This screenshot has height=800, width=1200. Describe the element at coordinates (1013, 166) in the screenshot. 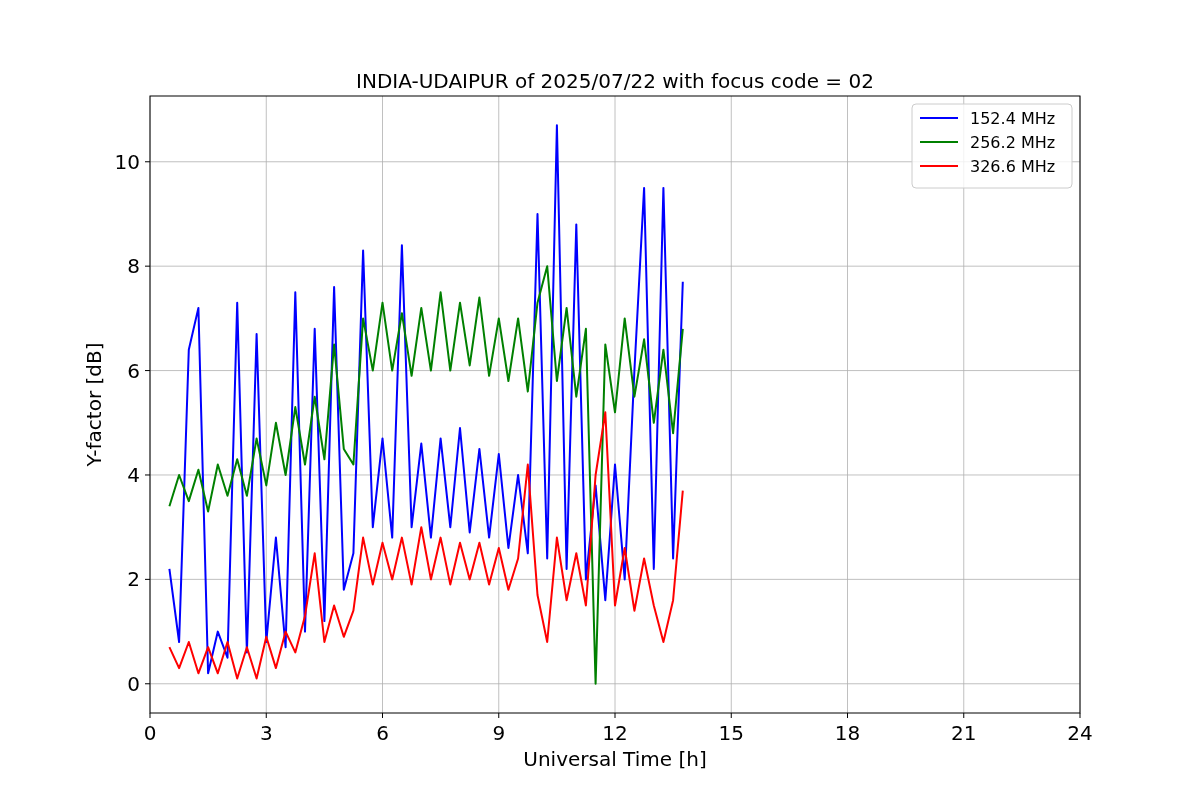

I see `legend-label: 326.6 MHz` at that location.